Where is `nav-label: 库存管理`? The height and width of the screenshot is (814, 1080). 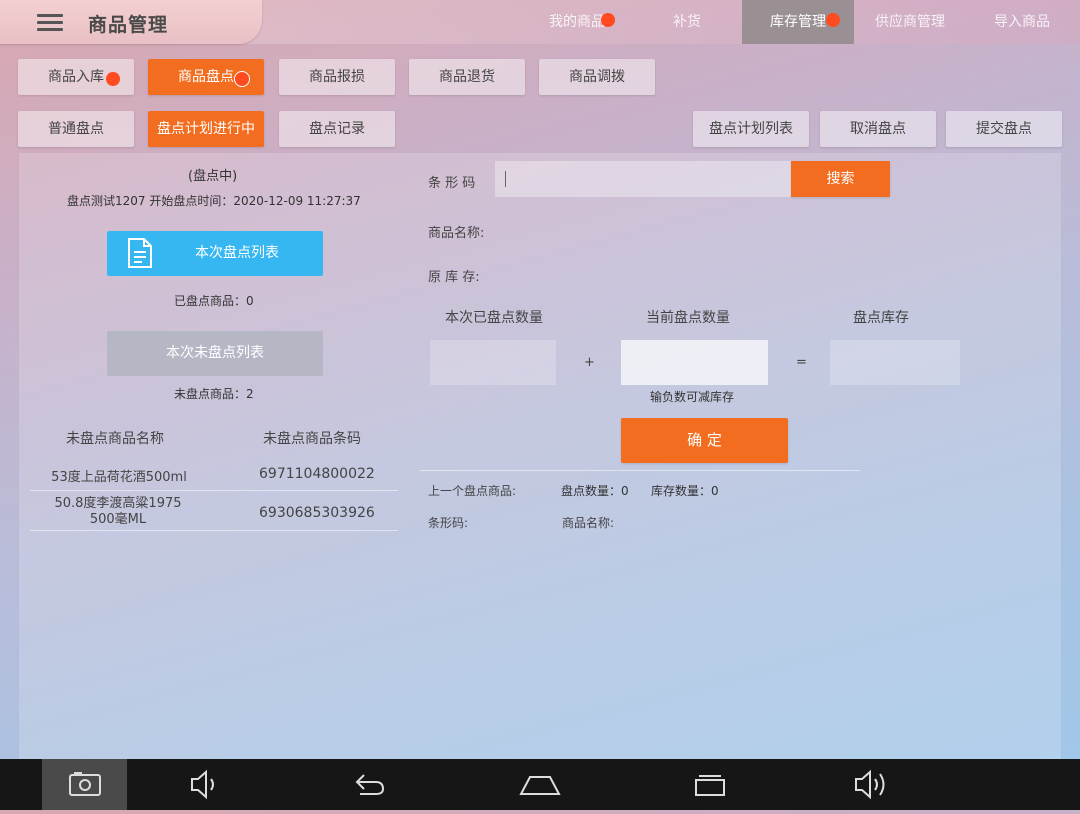
nav-label: 库存管理 is located at coordinates (798, 22).